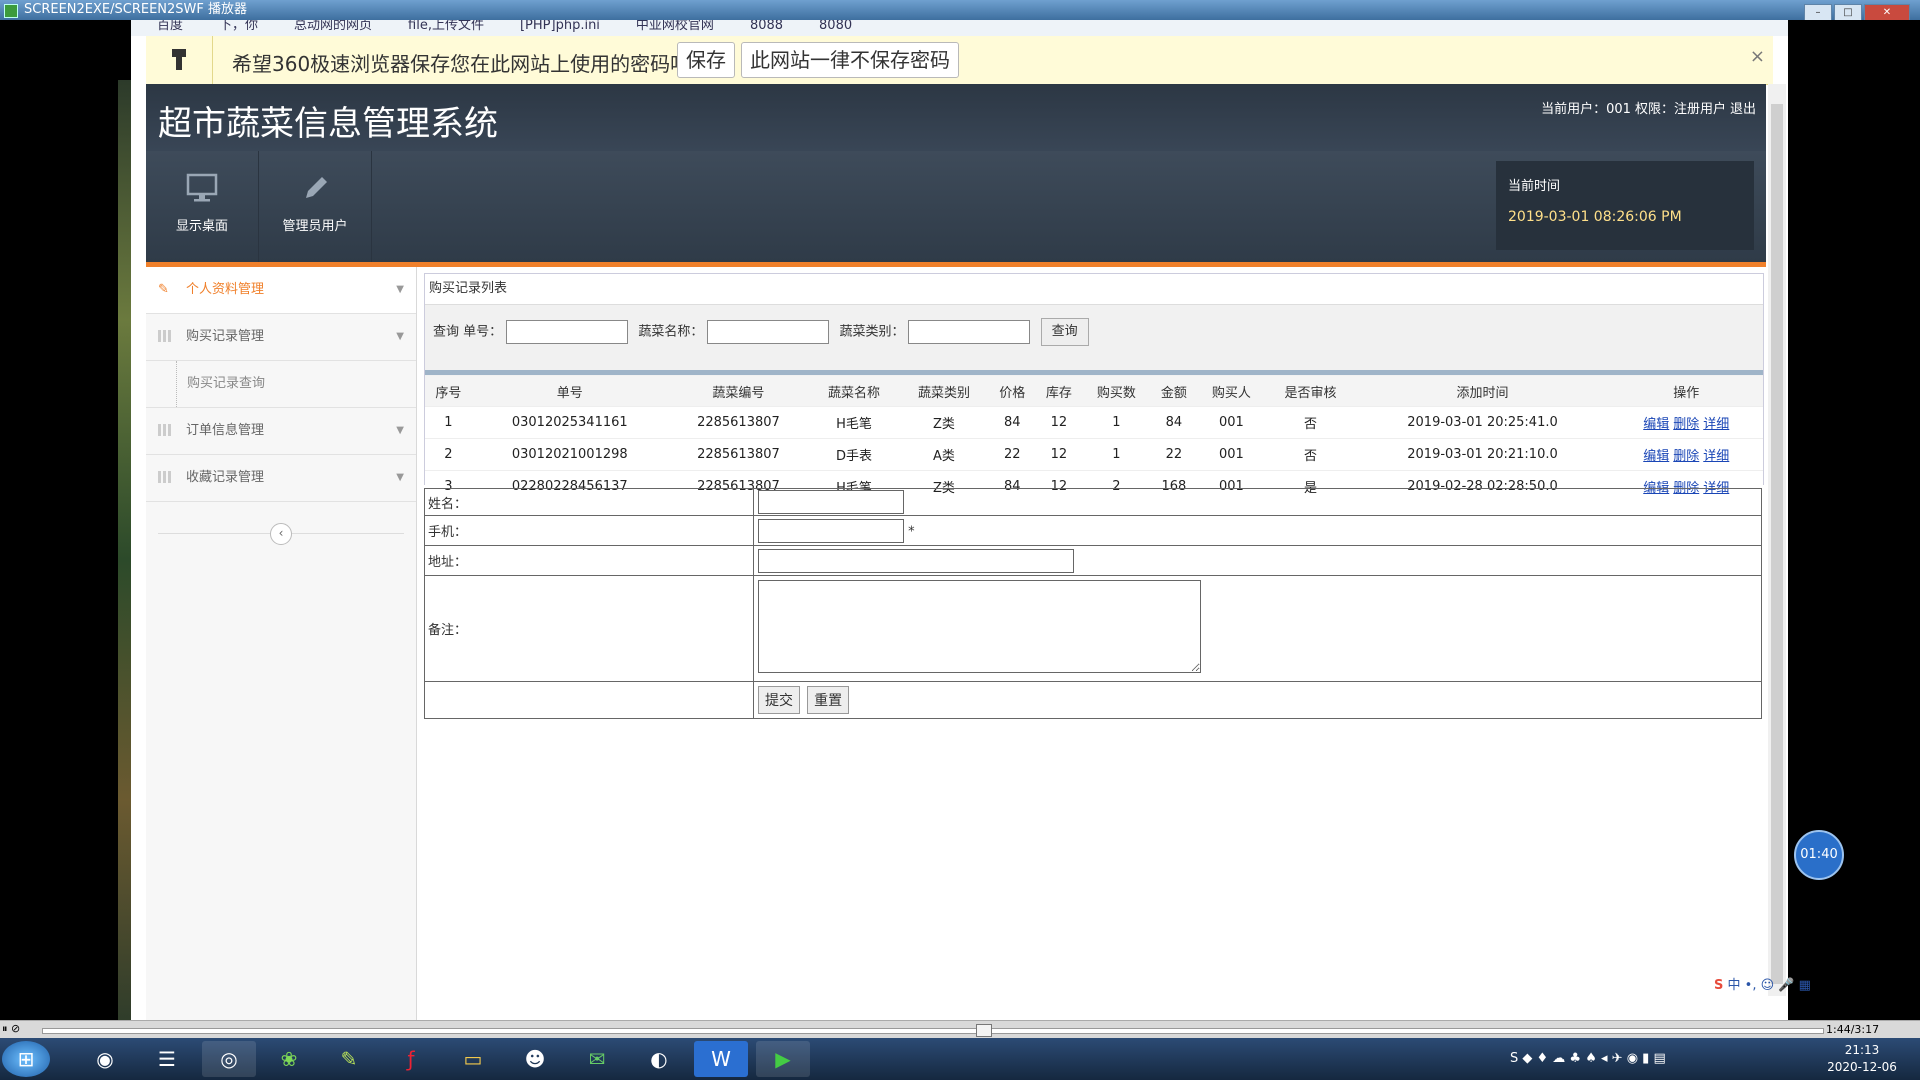  What do you see at coordinates (969, 332) in the screenshot?
I see `veg-type-input` at bounding box center [969, 332].